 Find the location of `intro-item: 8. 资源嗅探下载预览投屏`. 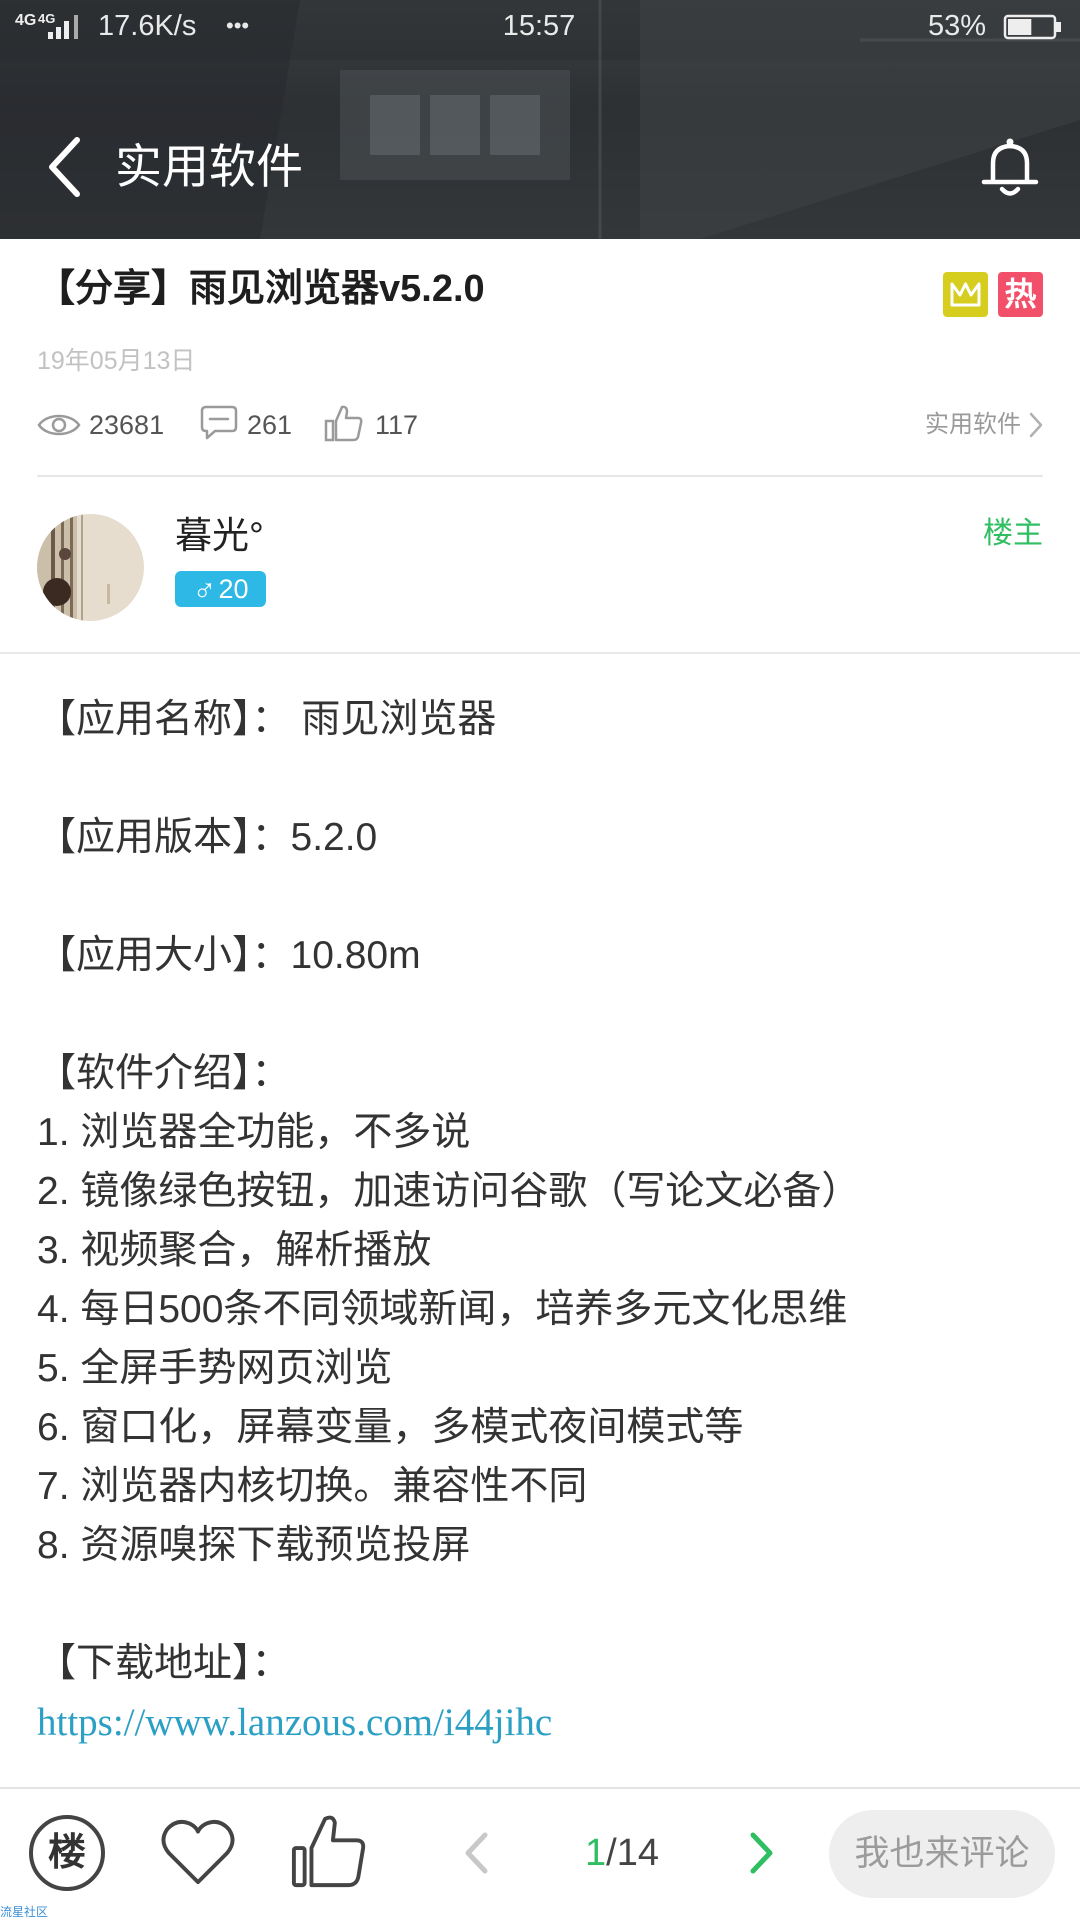

intro-item: 8. 资源嗅探下载预览投屏 is located at coordinates (254, 1545).